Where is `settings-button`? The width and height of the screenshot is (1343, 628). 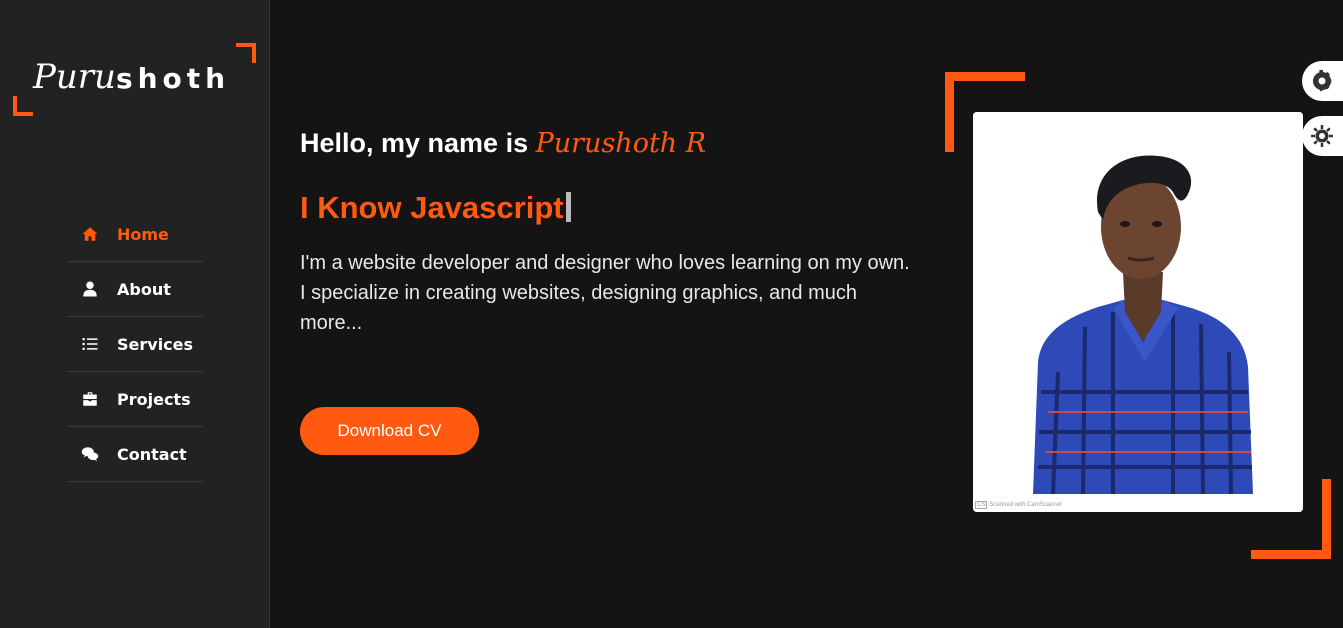 settings-button is located at coordinates (1322, 81).